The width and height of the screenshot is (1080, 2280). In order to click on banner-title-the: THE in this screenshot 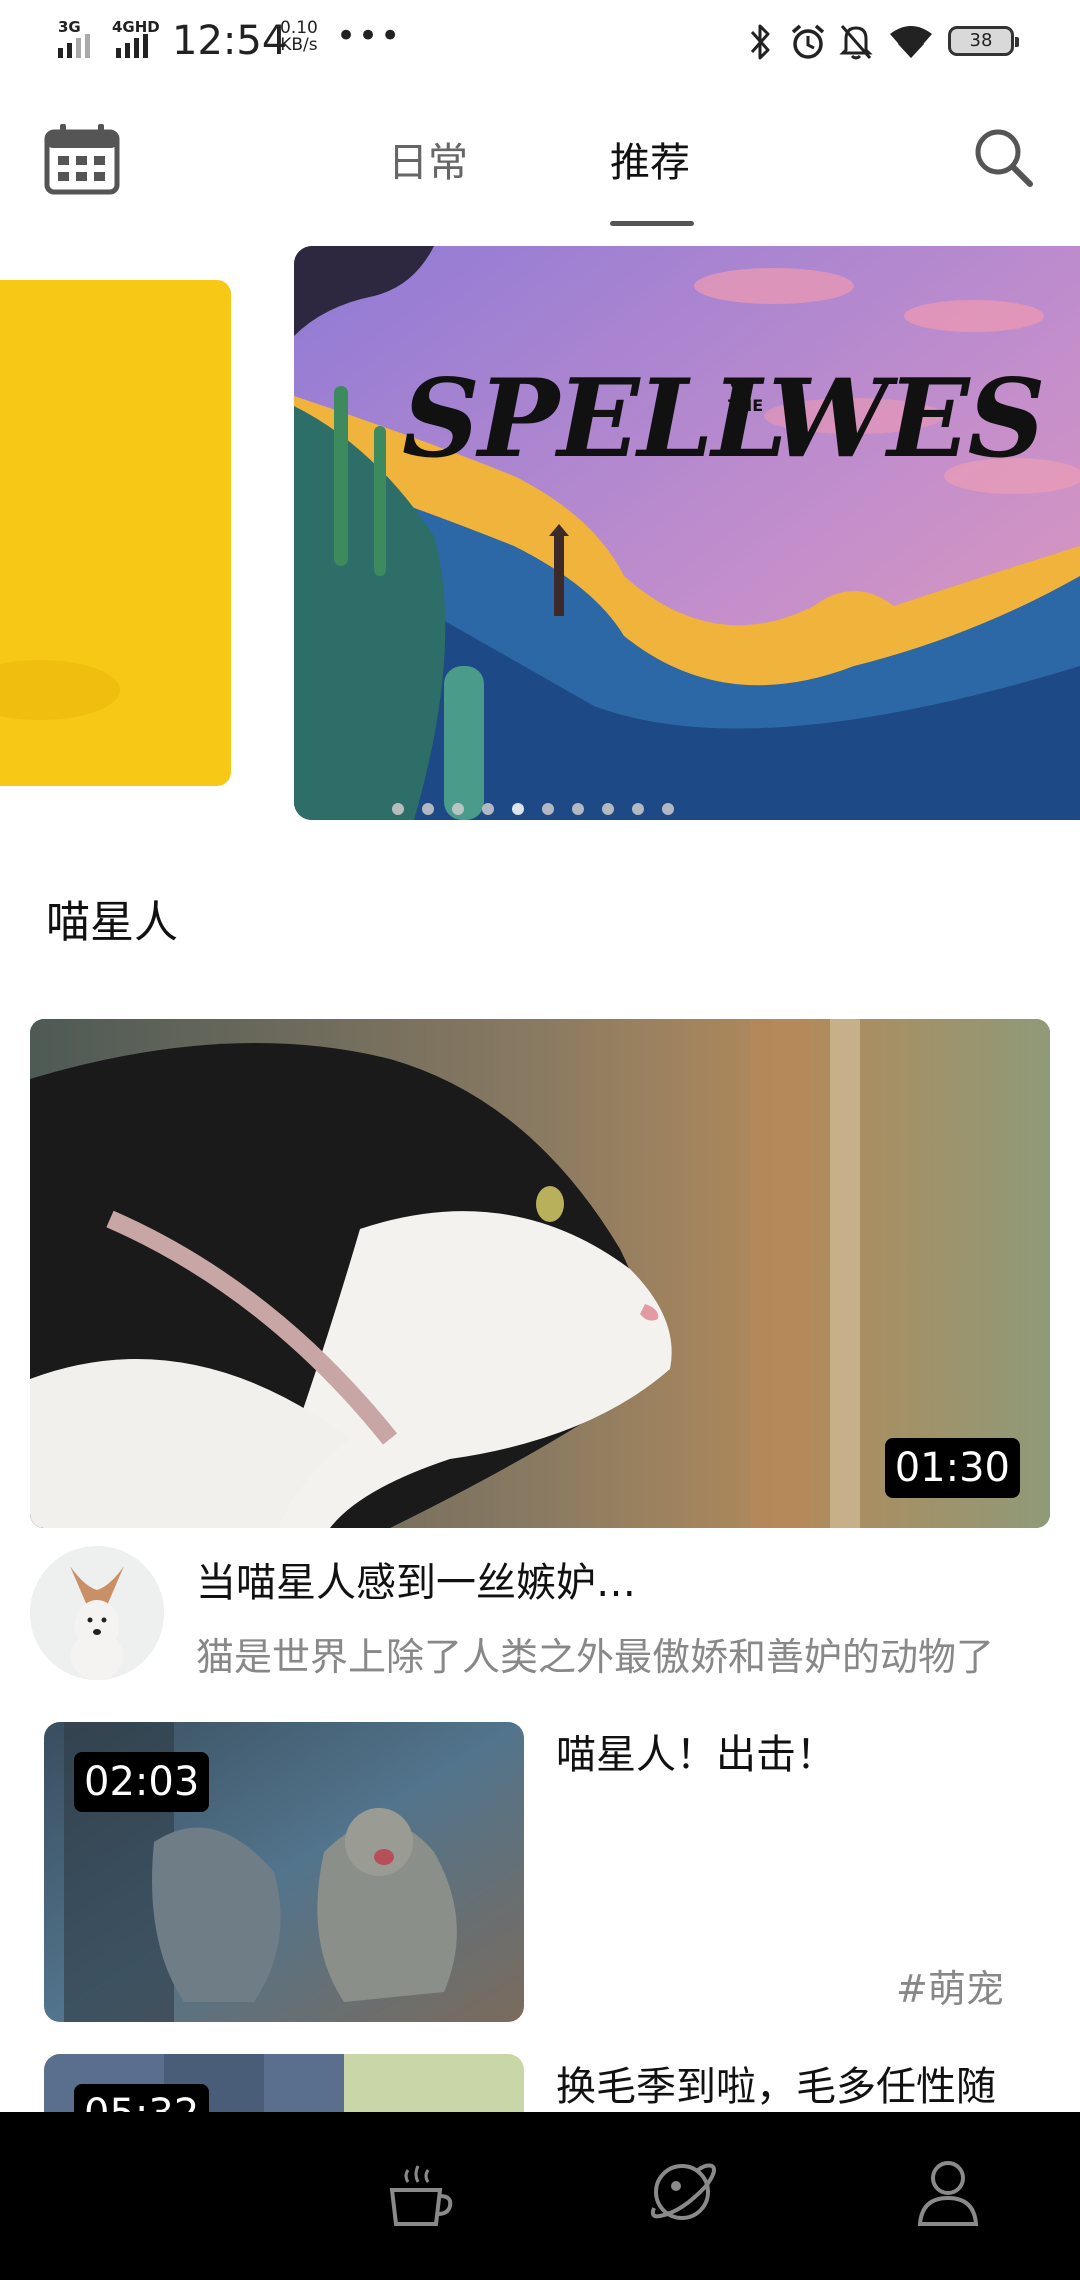, I will do `click(746, 405)`.